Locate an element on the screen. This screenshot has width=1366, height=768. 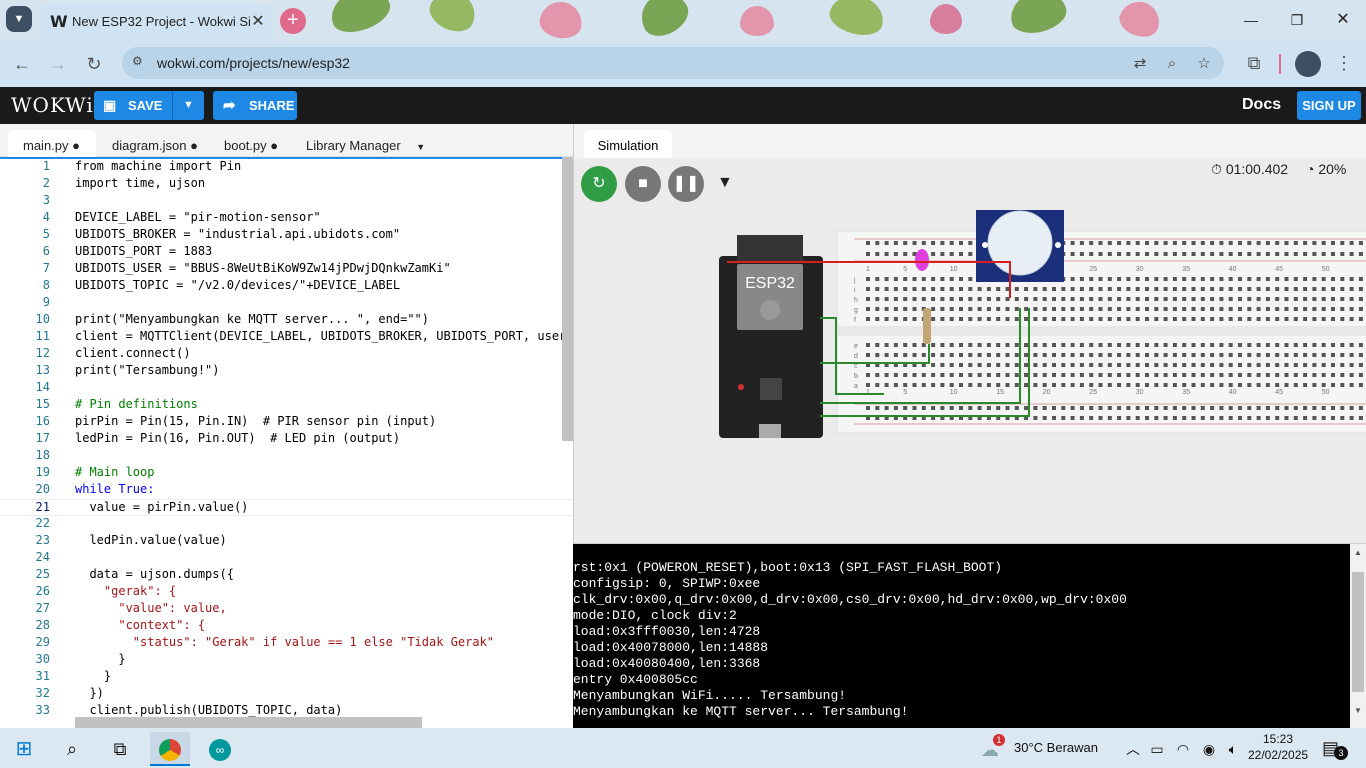
new-tab-button: + is located at coordinates (293, 21).